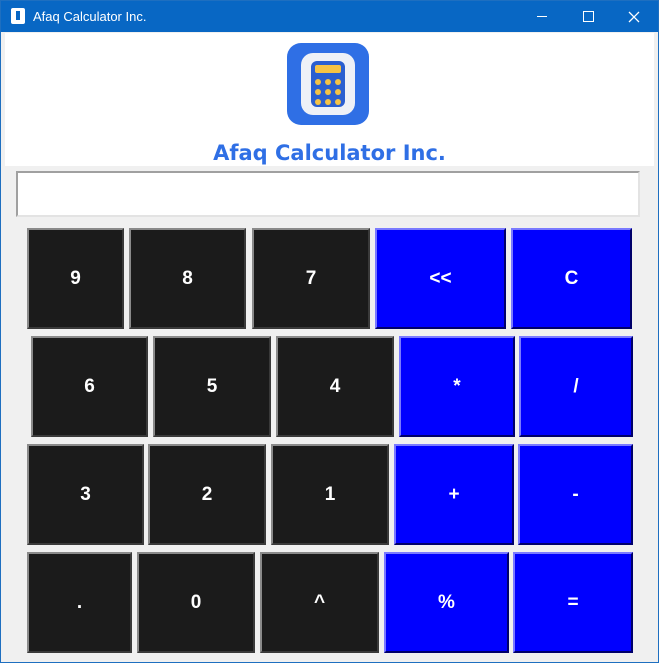 This screenshot has width=659, height=663. What do you see at coordinates (576, 386) in the screenshot?
I see `divide-button: /` at bounding box center [576, 386].